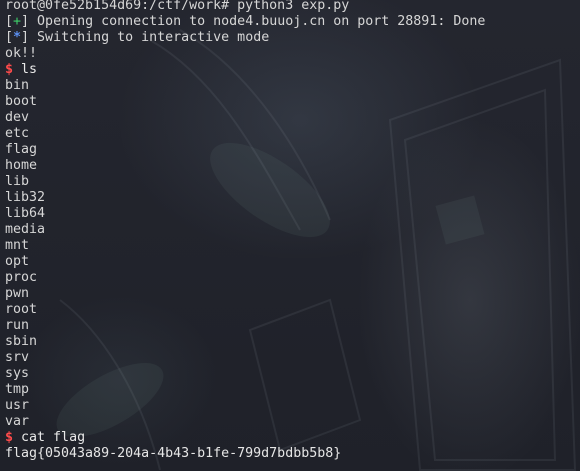 The image size is (580, 471). Describe the element at coordinates (17, 373) in the screenshot. I see `output-line: sys` at that location.